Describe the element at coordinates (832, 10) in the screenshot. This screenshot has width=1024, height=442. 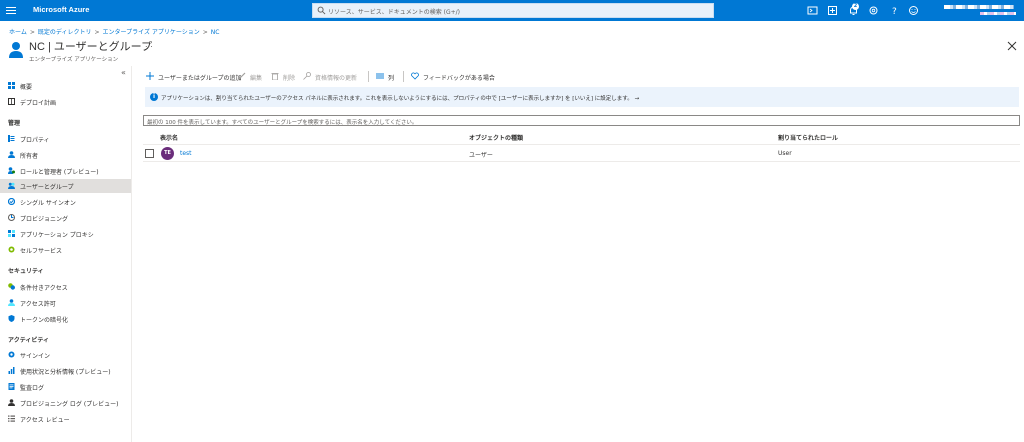
I see `directory-filter-icon` at that location.